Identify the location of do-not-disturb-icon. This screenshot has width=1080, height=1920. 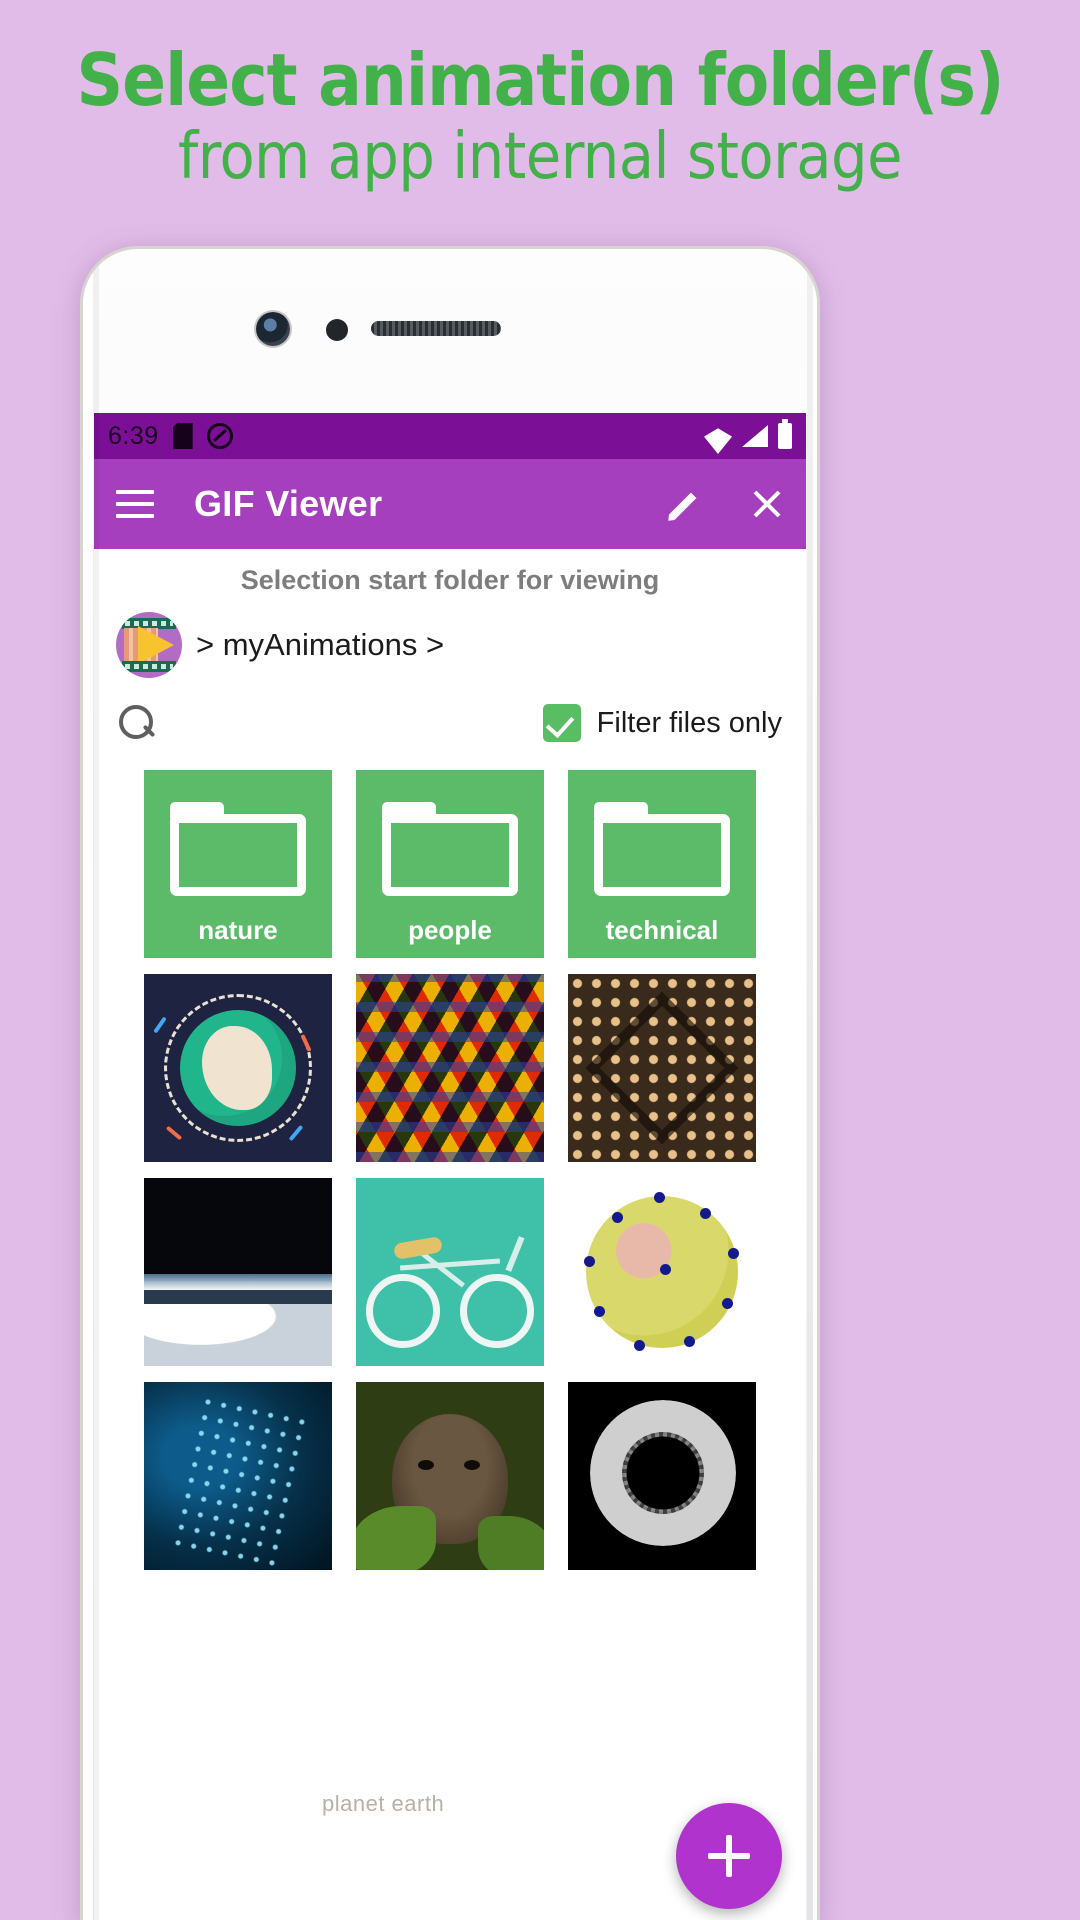
(219, 436).